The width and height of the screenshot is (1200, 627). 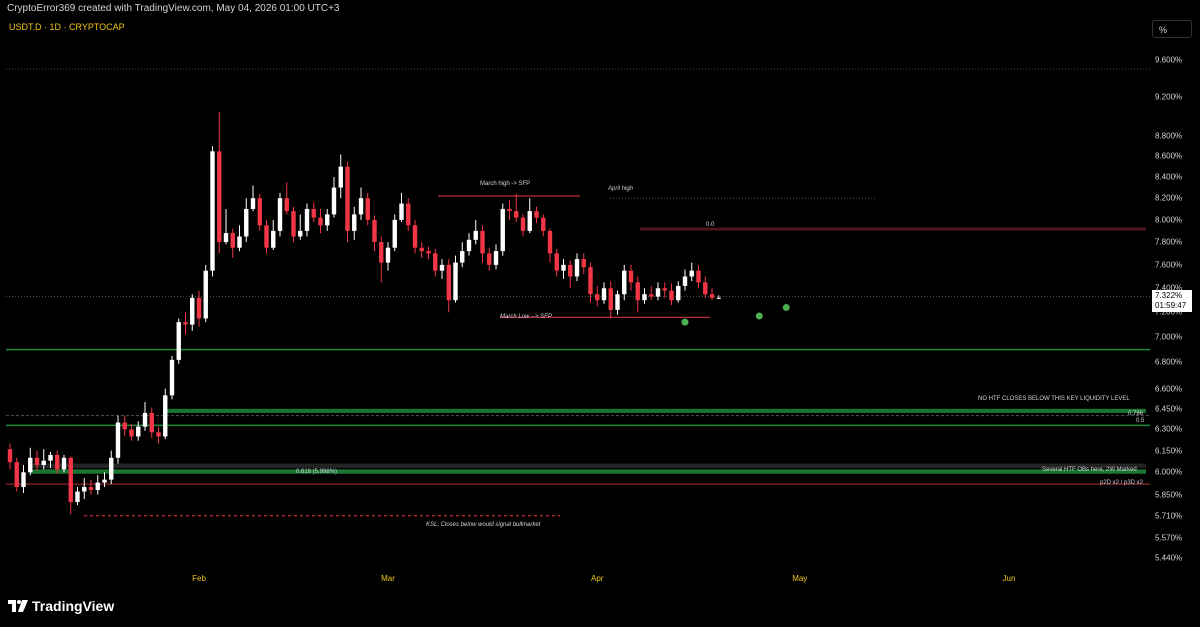 What do you see at coordinates (1169, 242) in the screenshot?
I see `y-tick-label: 7.800%` at bounding box center [1169, 242].